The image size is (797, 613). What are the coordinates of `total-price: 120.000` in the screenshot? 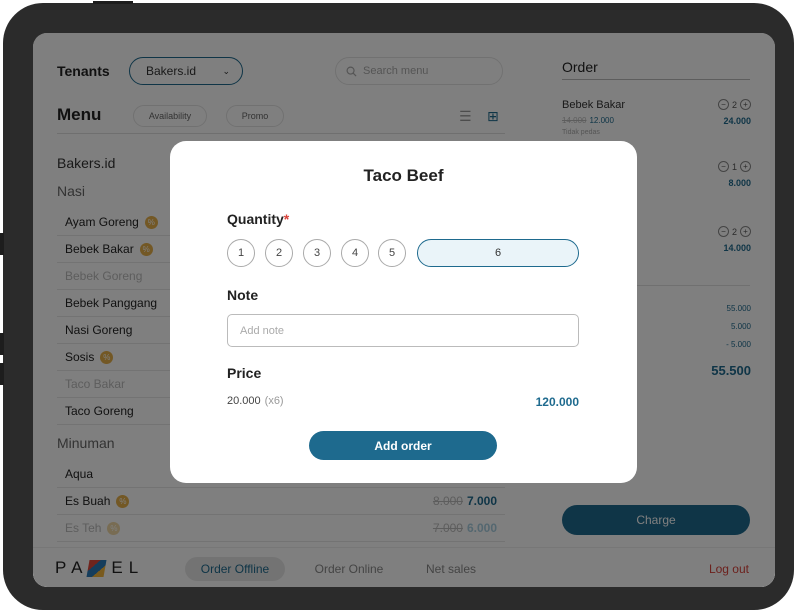 It's located at (557, 402).